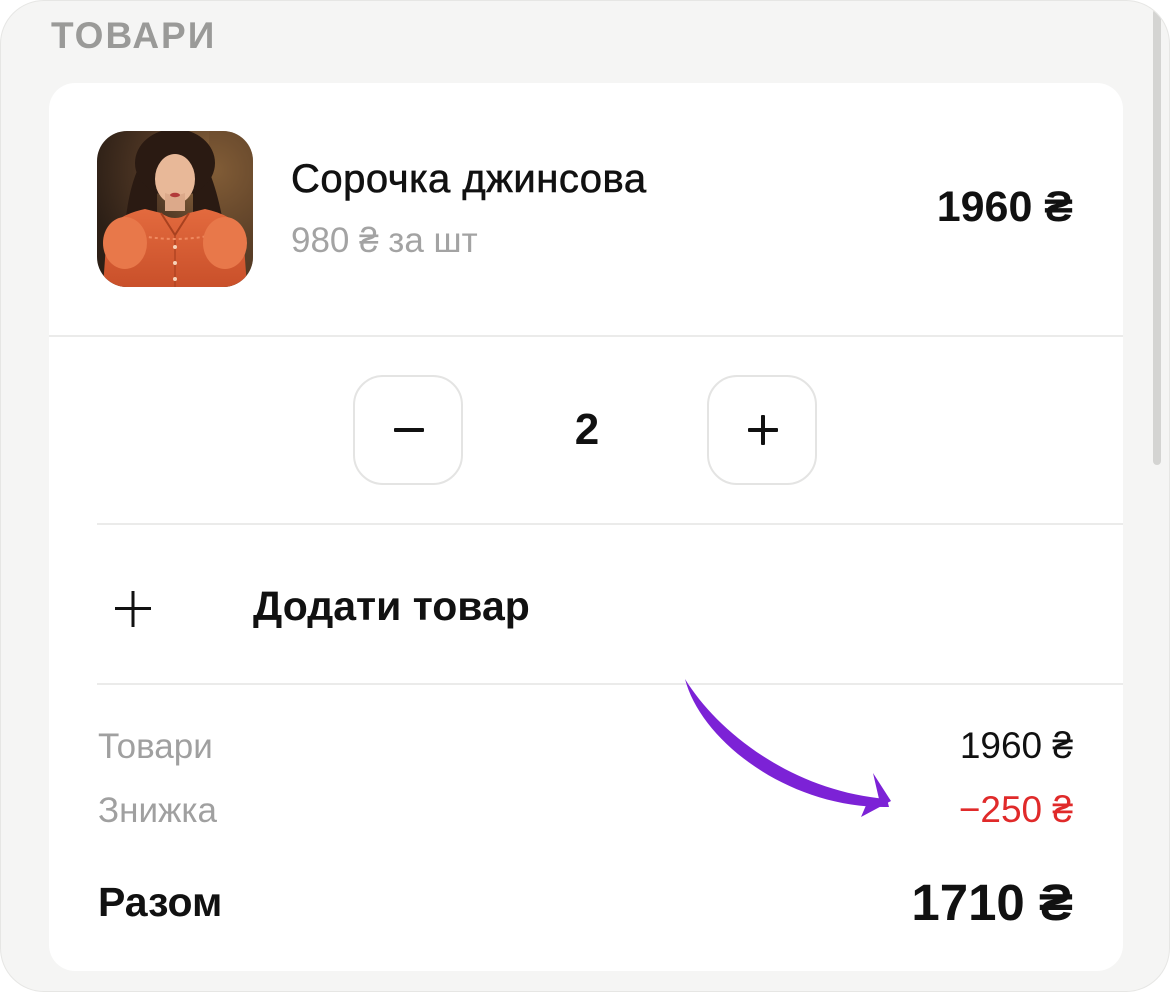 This screenshot has height=992, width=1170. Describe the element at coordinates (157, 810) in the screenshot. I see `discount-label: Знижка` at that location.